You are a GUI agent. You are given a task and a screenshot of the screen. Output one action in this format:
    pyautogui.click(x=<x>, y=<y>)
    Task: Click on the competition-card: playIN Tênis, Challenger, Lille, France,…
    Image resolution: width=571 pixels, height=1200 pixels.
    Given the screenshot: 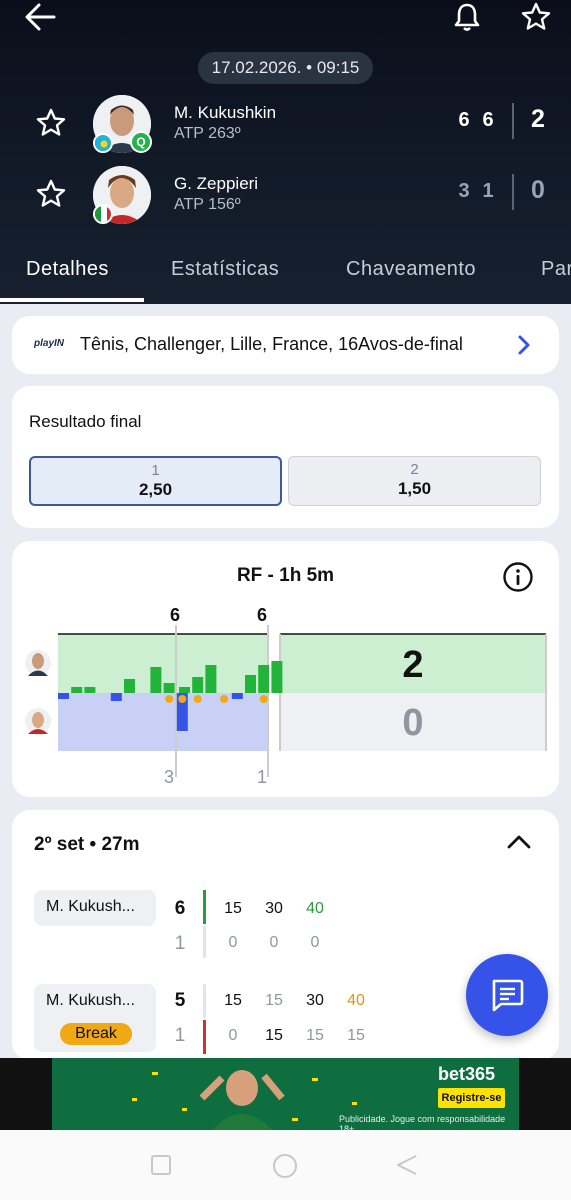 What is the action you would take?
    pyautogui.click(x=285, y=345)
    